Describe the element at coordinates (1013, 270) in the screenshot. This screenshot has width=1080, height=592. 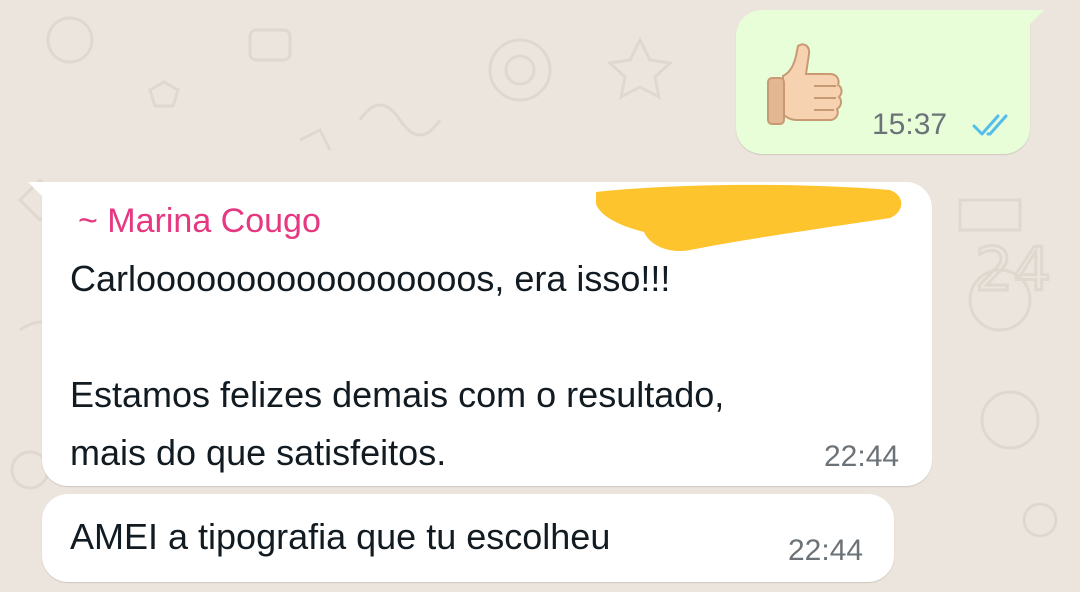
I see `svg-text: 24` at that location.